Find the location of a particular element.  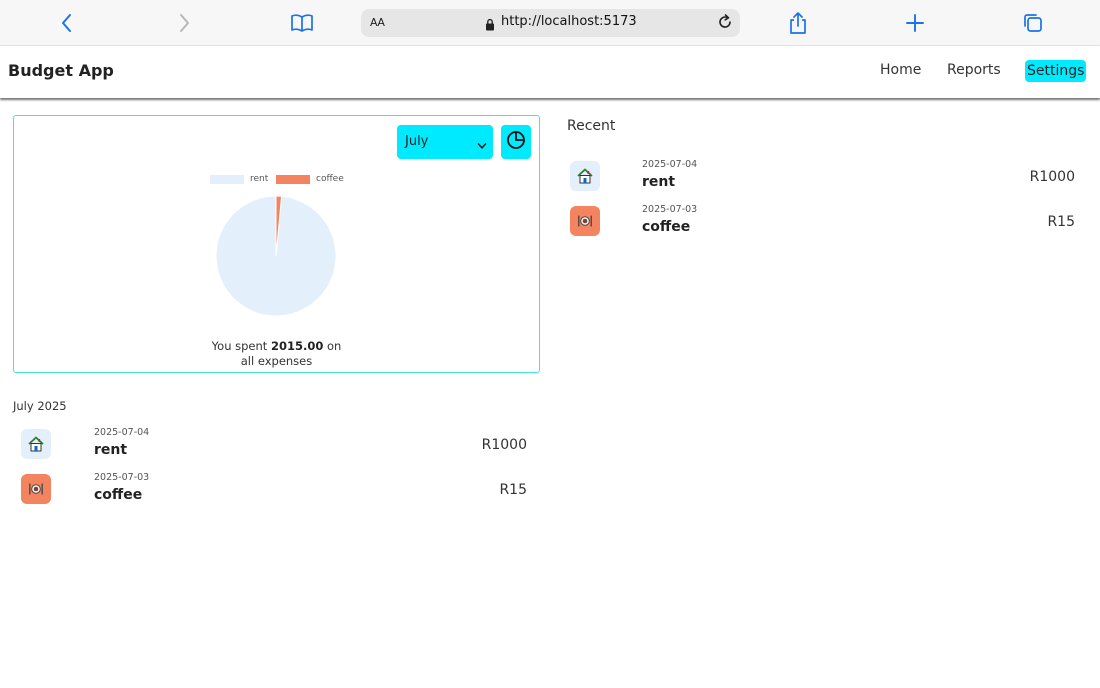

nav-home-link: Home is located at coordinates (900, 70).